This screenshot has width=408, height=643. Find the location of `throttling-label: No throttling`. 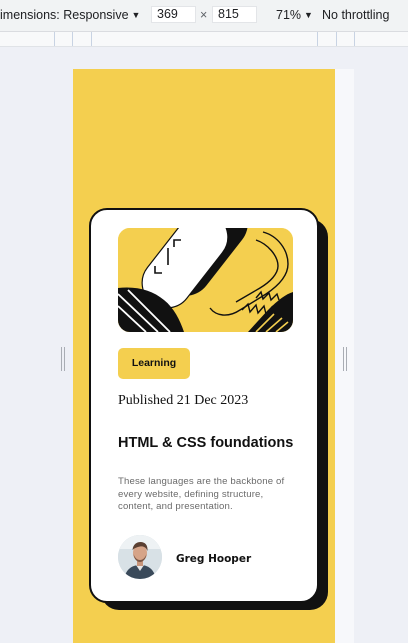

throttling-label: No throttling is located at coordinates (356, 15).